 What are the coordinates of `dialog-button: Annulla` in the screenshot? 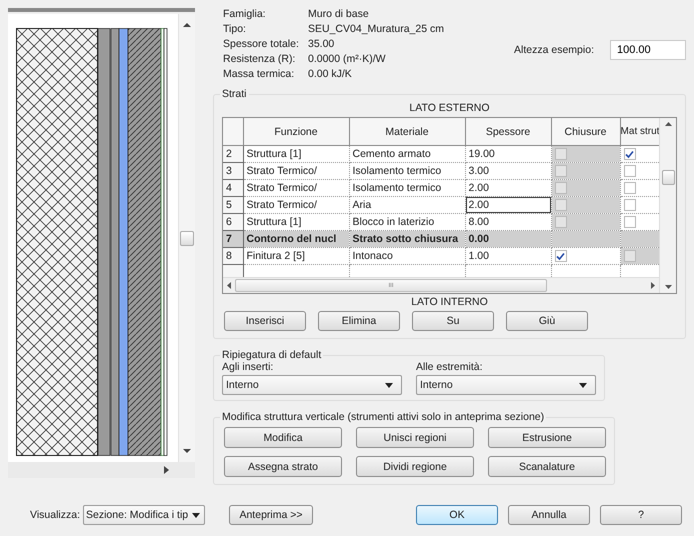 It's located at (549, 515).